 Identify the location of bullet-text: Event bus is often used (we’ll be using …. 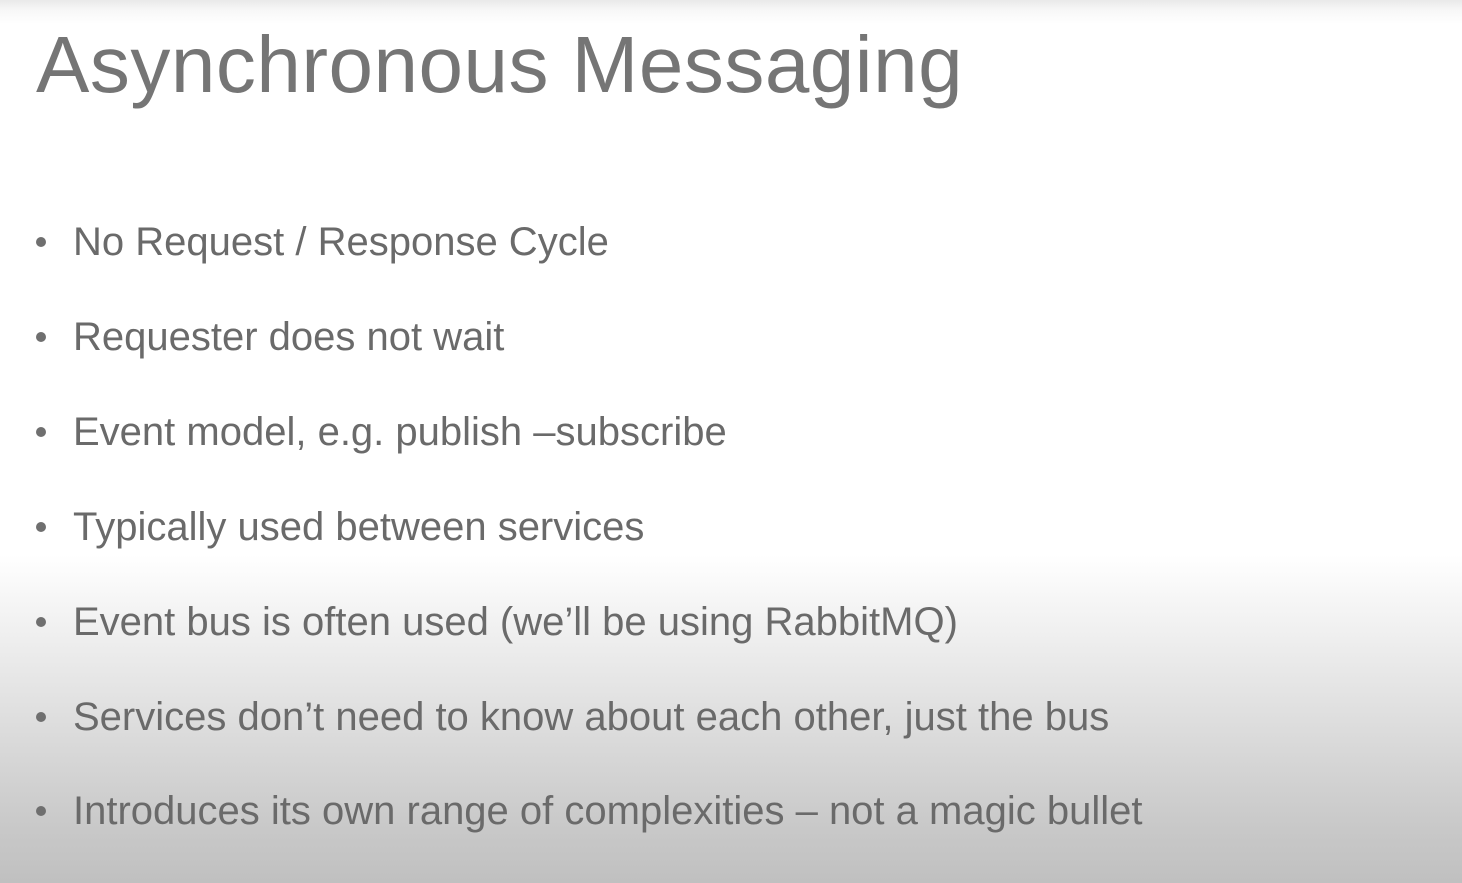
(515, 622).